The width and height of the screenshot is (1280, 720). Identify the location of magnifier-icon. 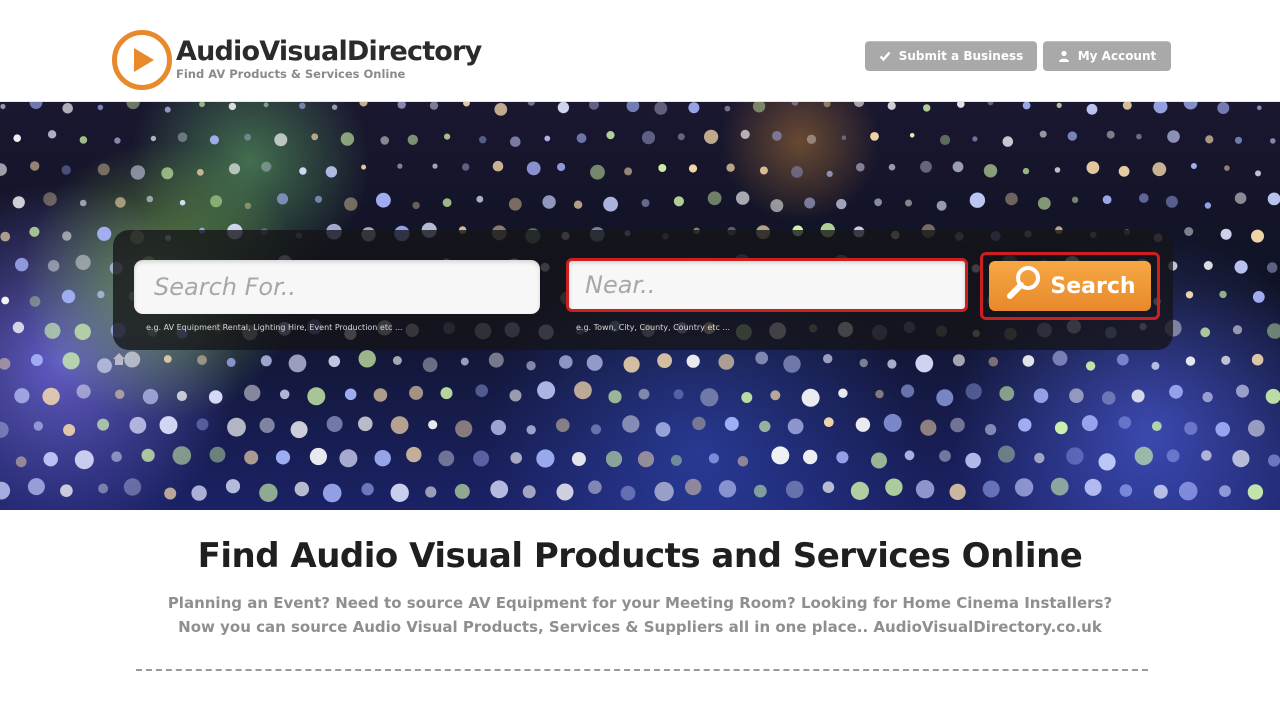
(1024, 286).